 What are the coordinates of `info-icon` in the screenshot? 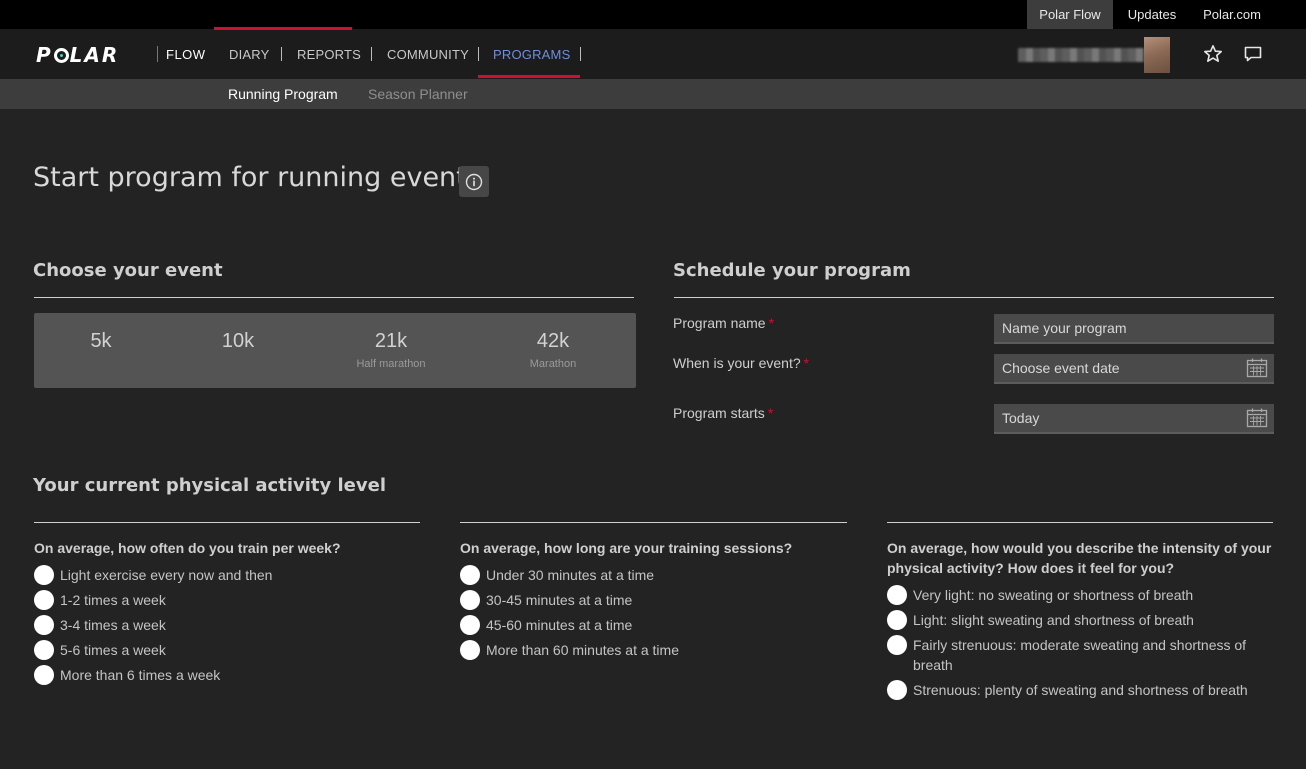 It's located at (474, 182).